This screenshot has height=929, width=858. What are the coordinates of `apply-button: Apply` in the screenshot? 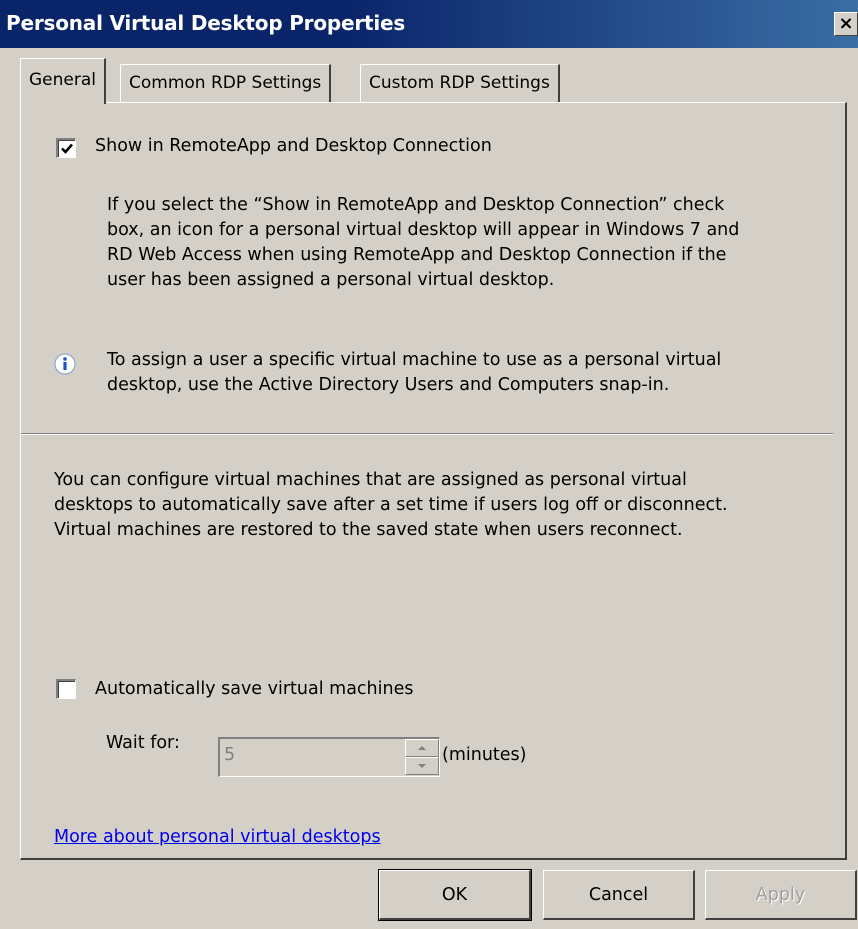 It's located at (781, 895).